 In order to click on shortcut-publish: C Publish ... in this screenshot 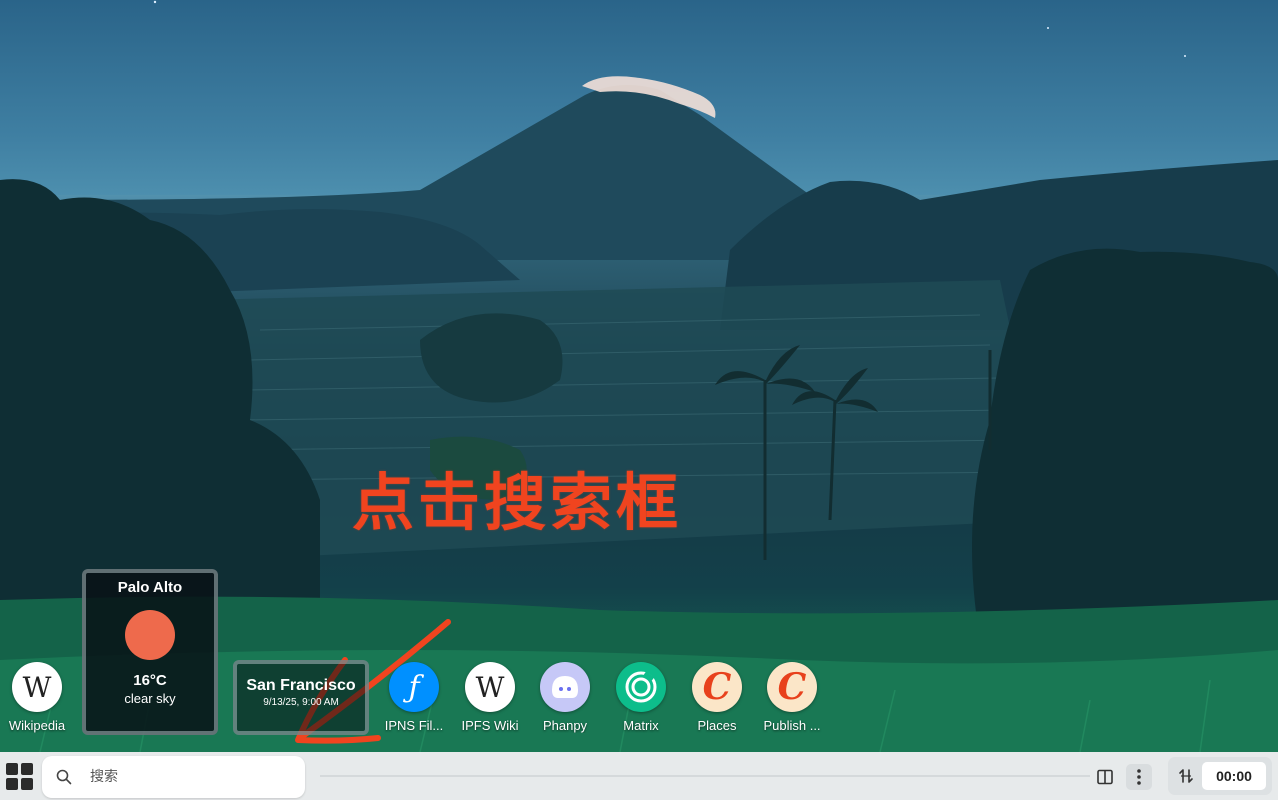, I will do `click(792, 697)`.